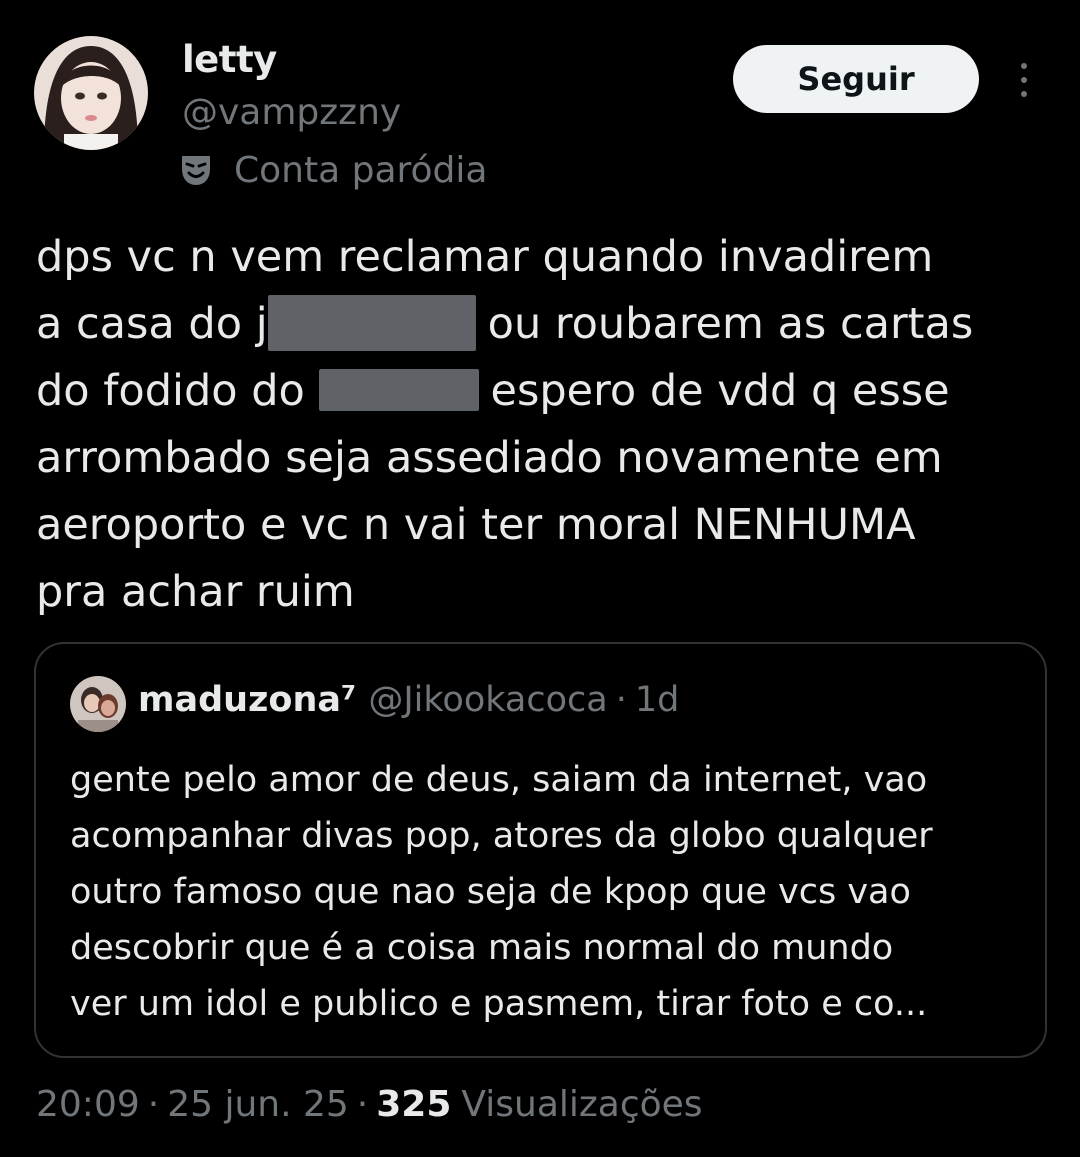 The image size is (1080, 1157). I want to click on tweet-line: a casa do j ou roubarem as cartas, so click(541, 324).